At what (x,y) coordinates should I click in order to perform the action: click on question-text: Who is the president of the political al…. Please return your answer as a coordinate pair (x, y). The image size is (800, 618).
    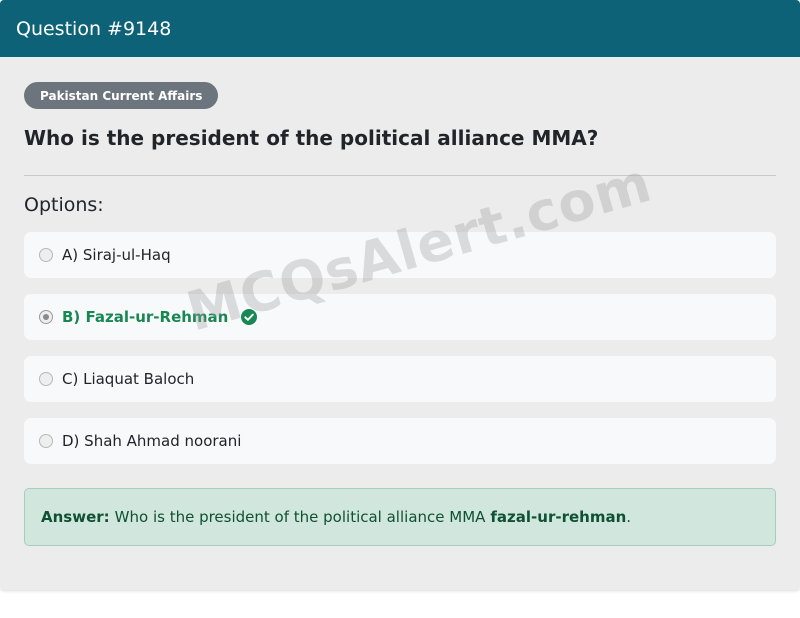
    Looking at the image, I should click on (311, 138).